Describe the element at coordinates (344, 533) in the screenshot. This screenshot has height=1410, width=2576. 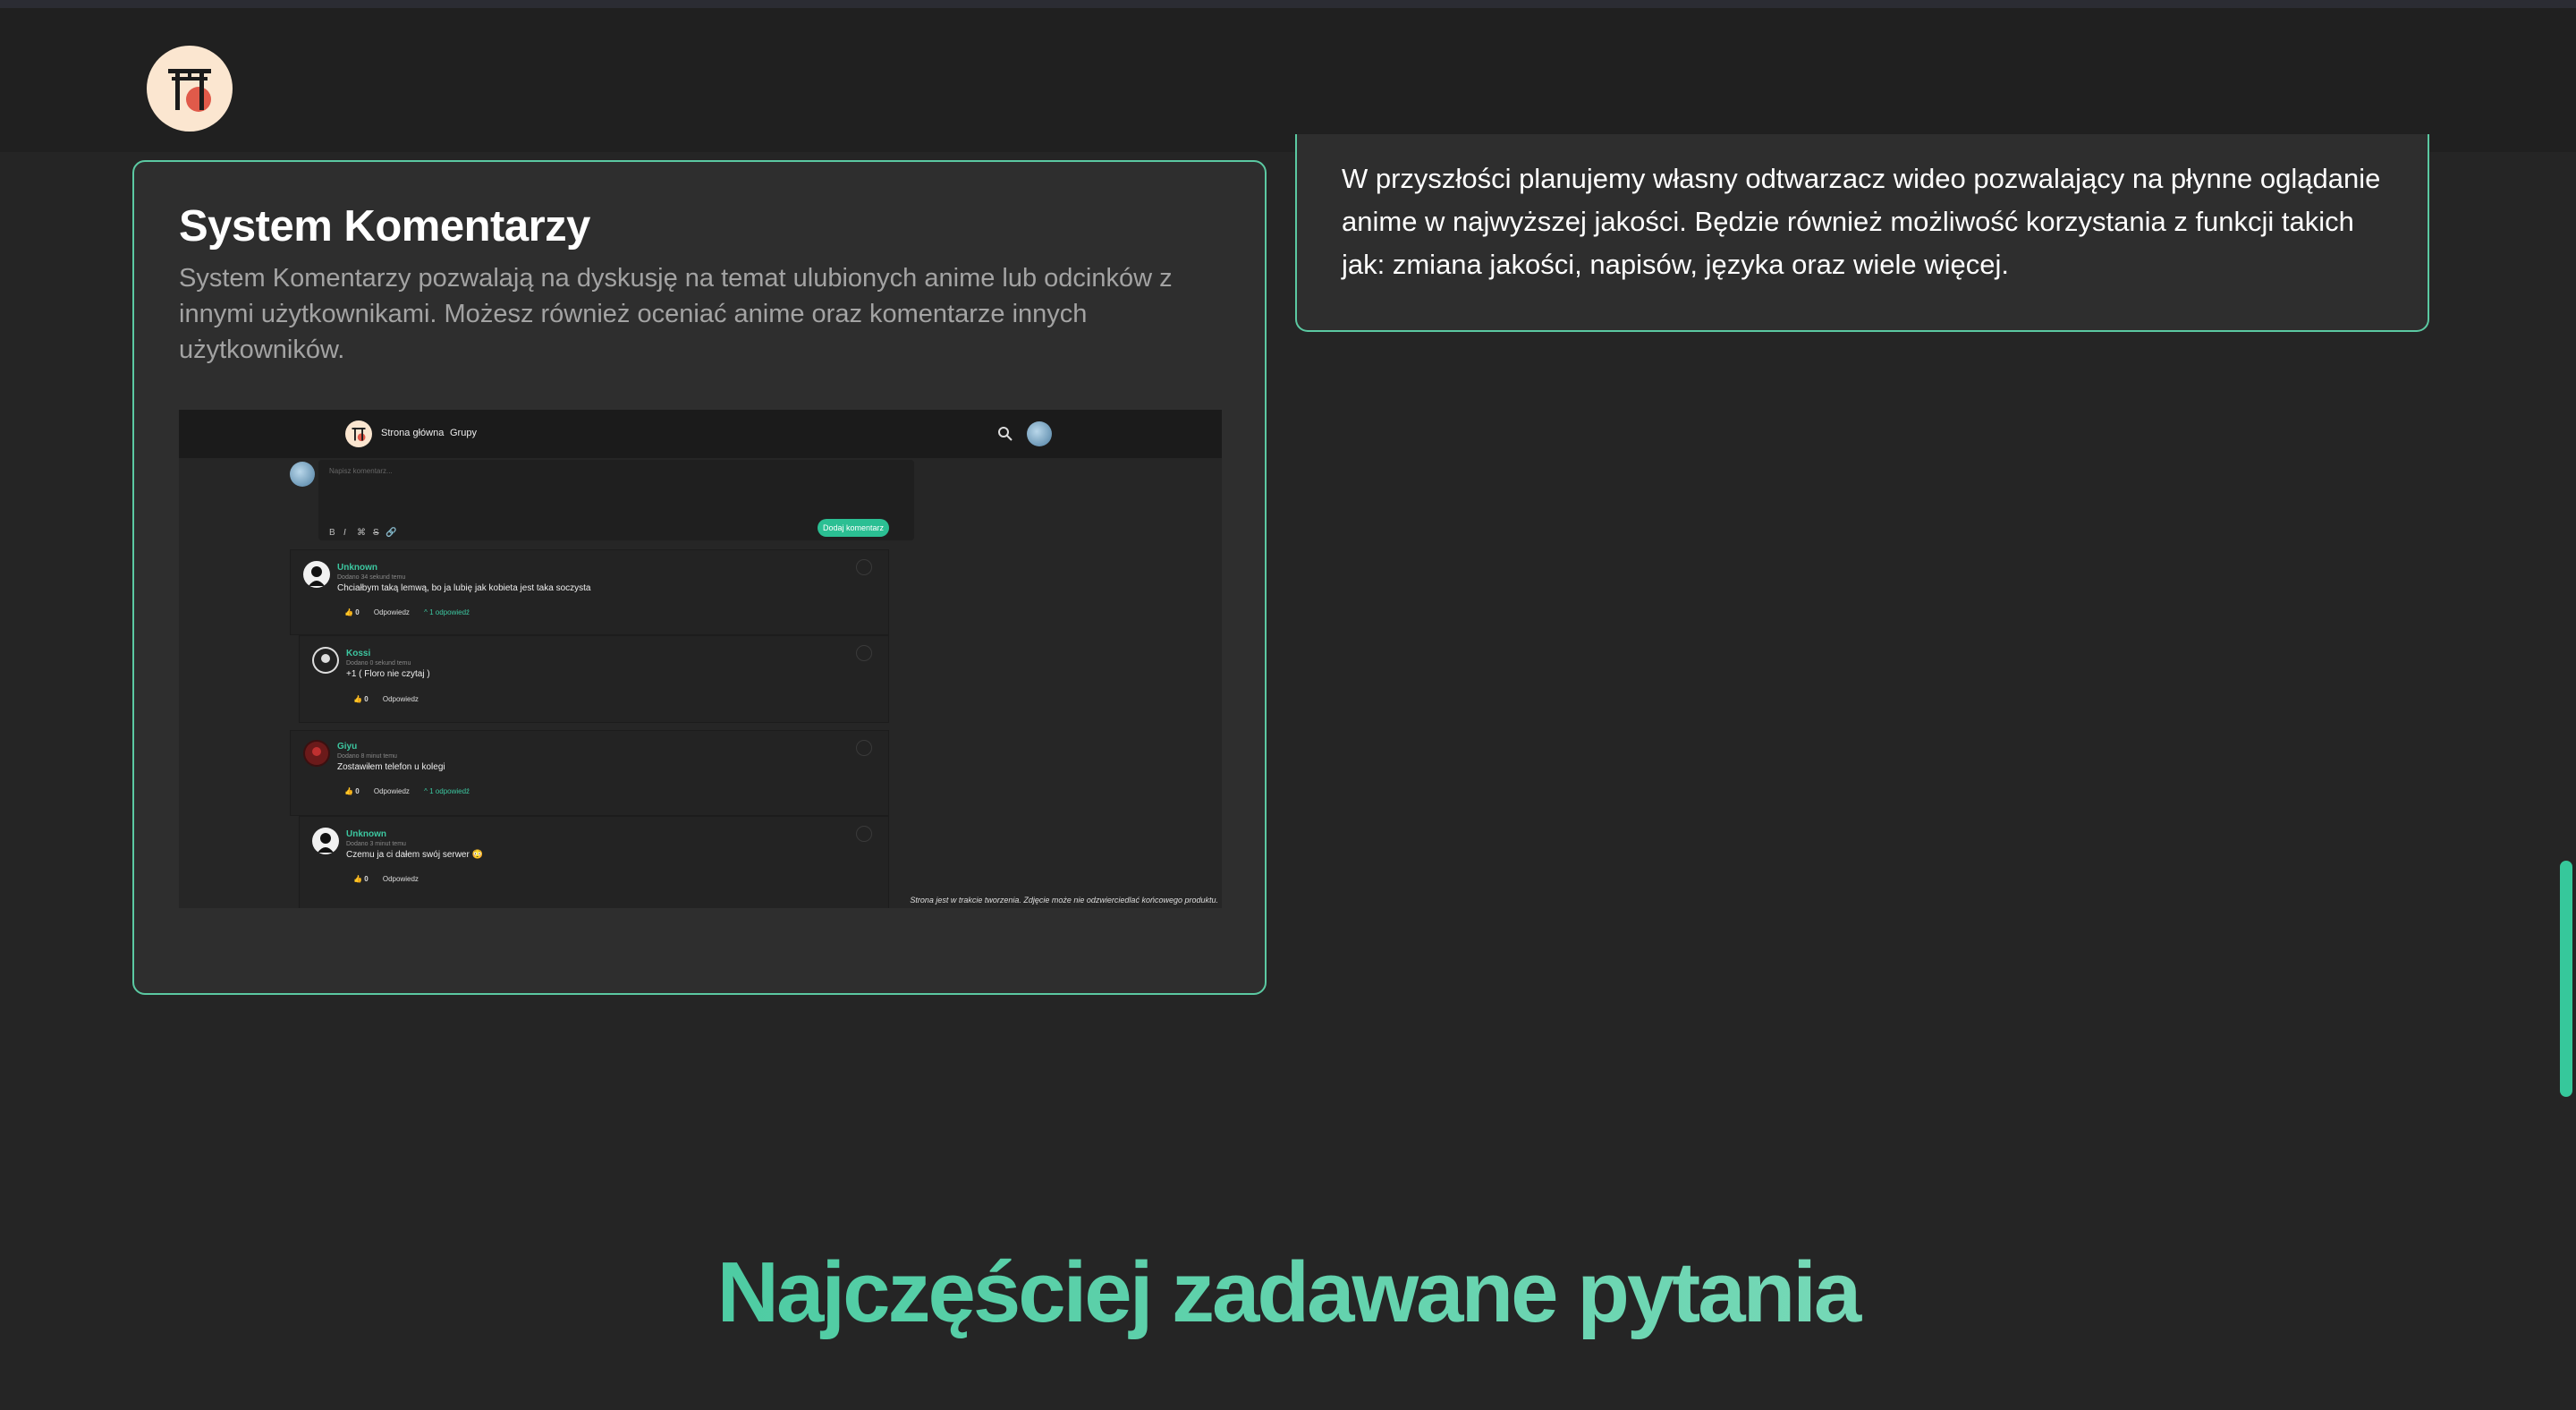
I see `italic-icon: I` at that location.